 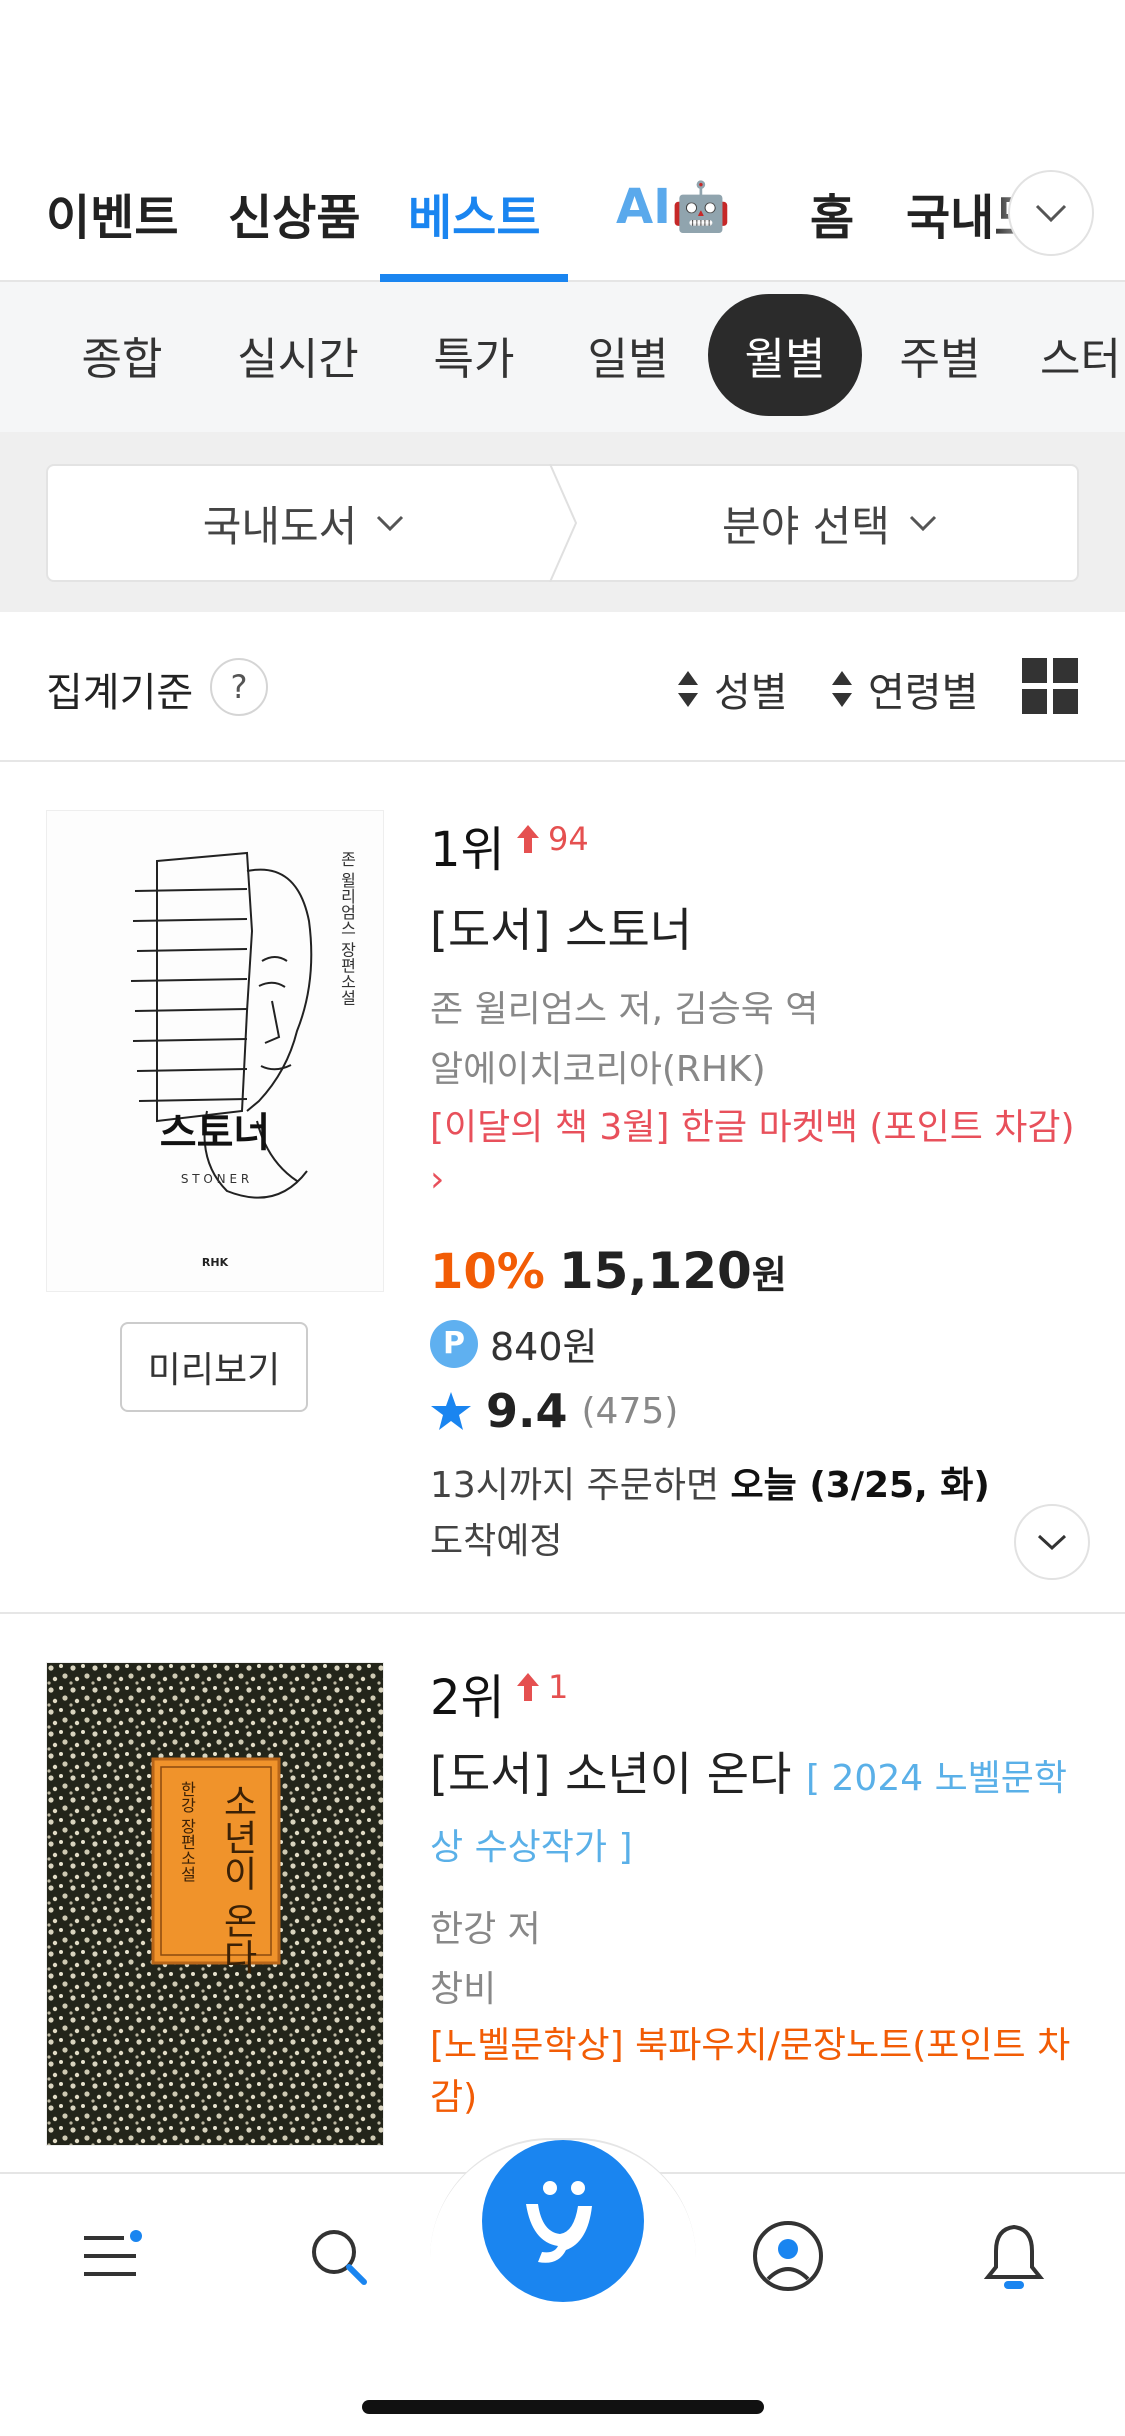 What do you see at coordinates (487, 1272) in the screenshot?
I see `discount-rate: 10%` at bounding box center [487, 1272].